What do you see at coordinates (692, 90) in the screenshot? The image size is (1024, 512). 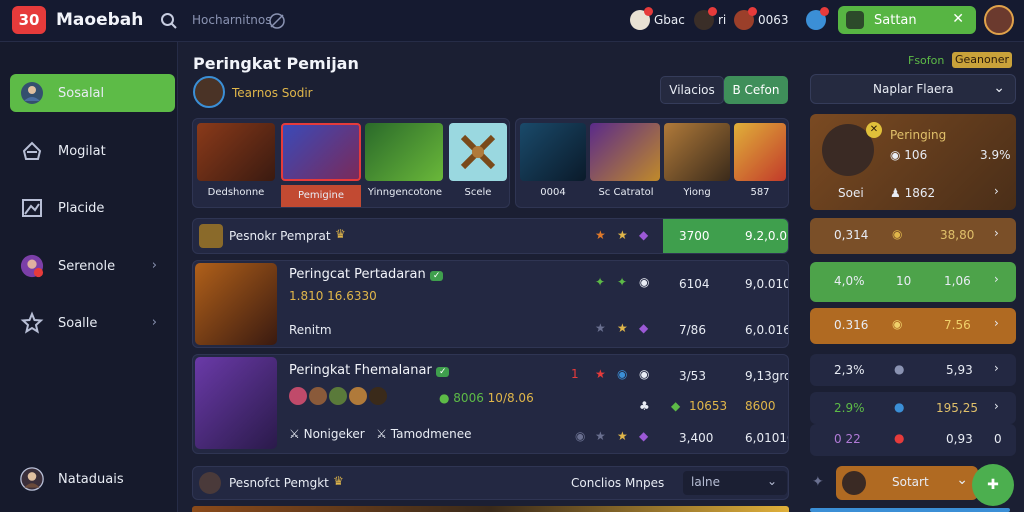 I see `vilacios-button: Vilacios` at bounding box center [692, 90].